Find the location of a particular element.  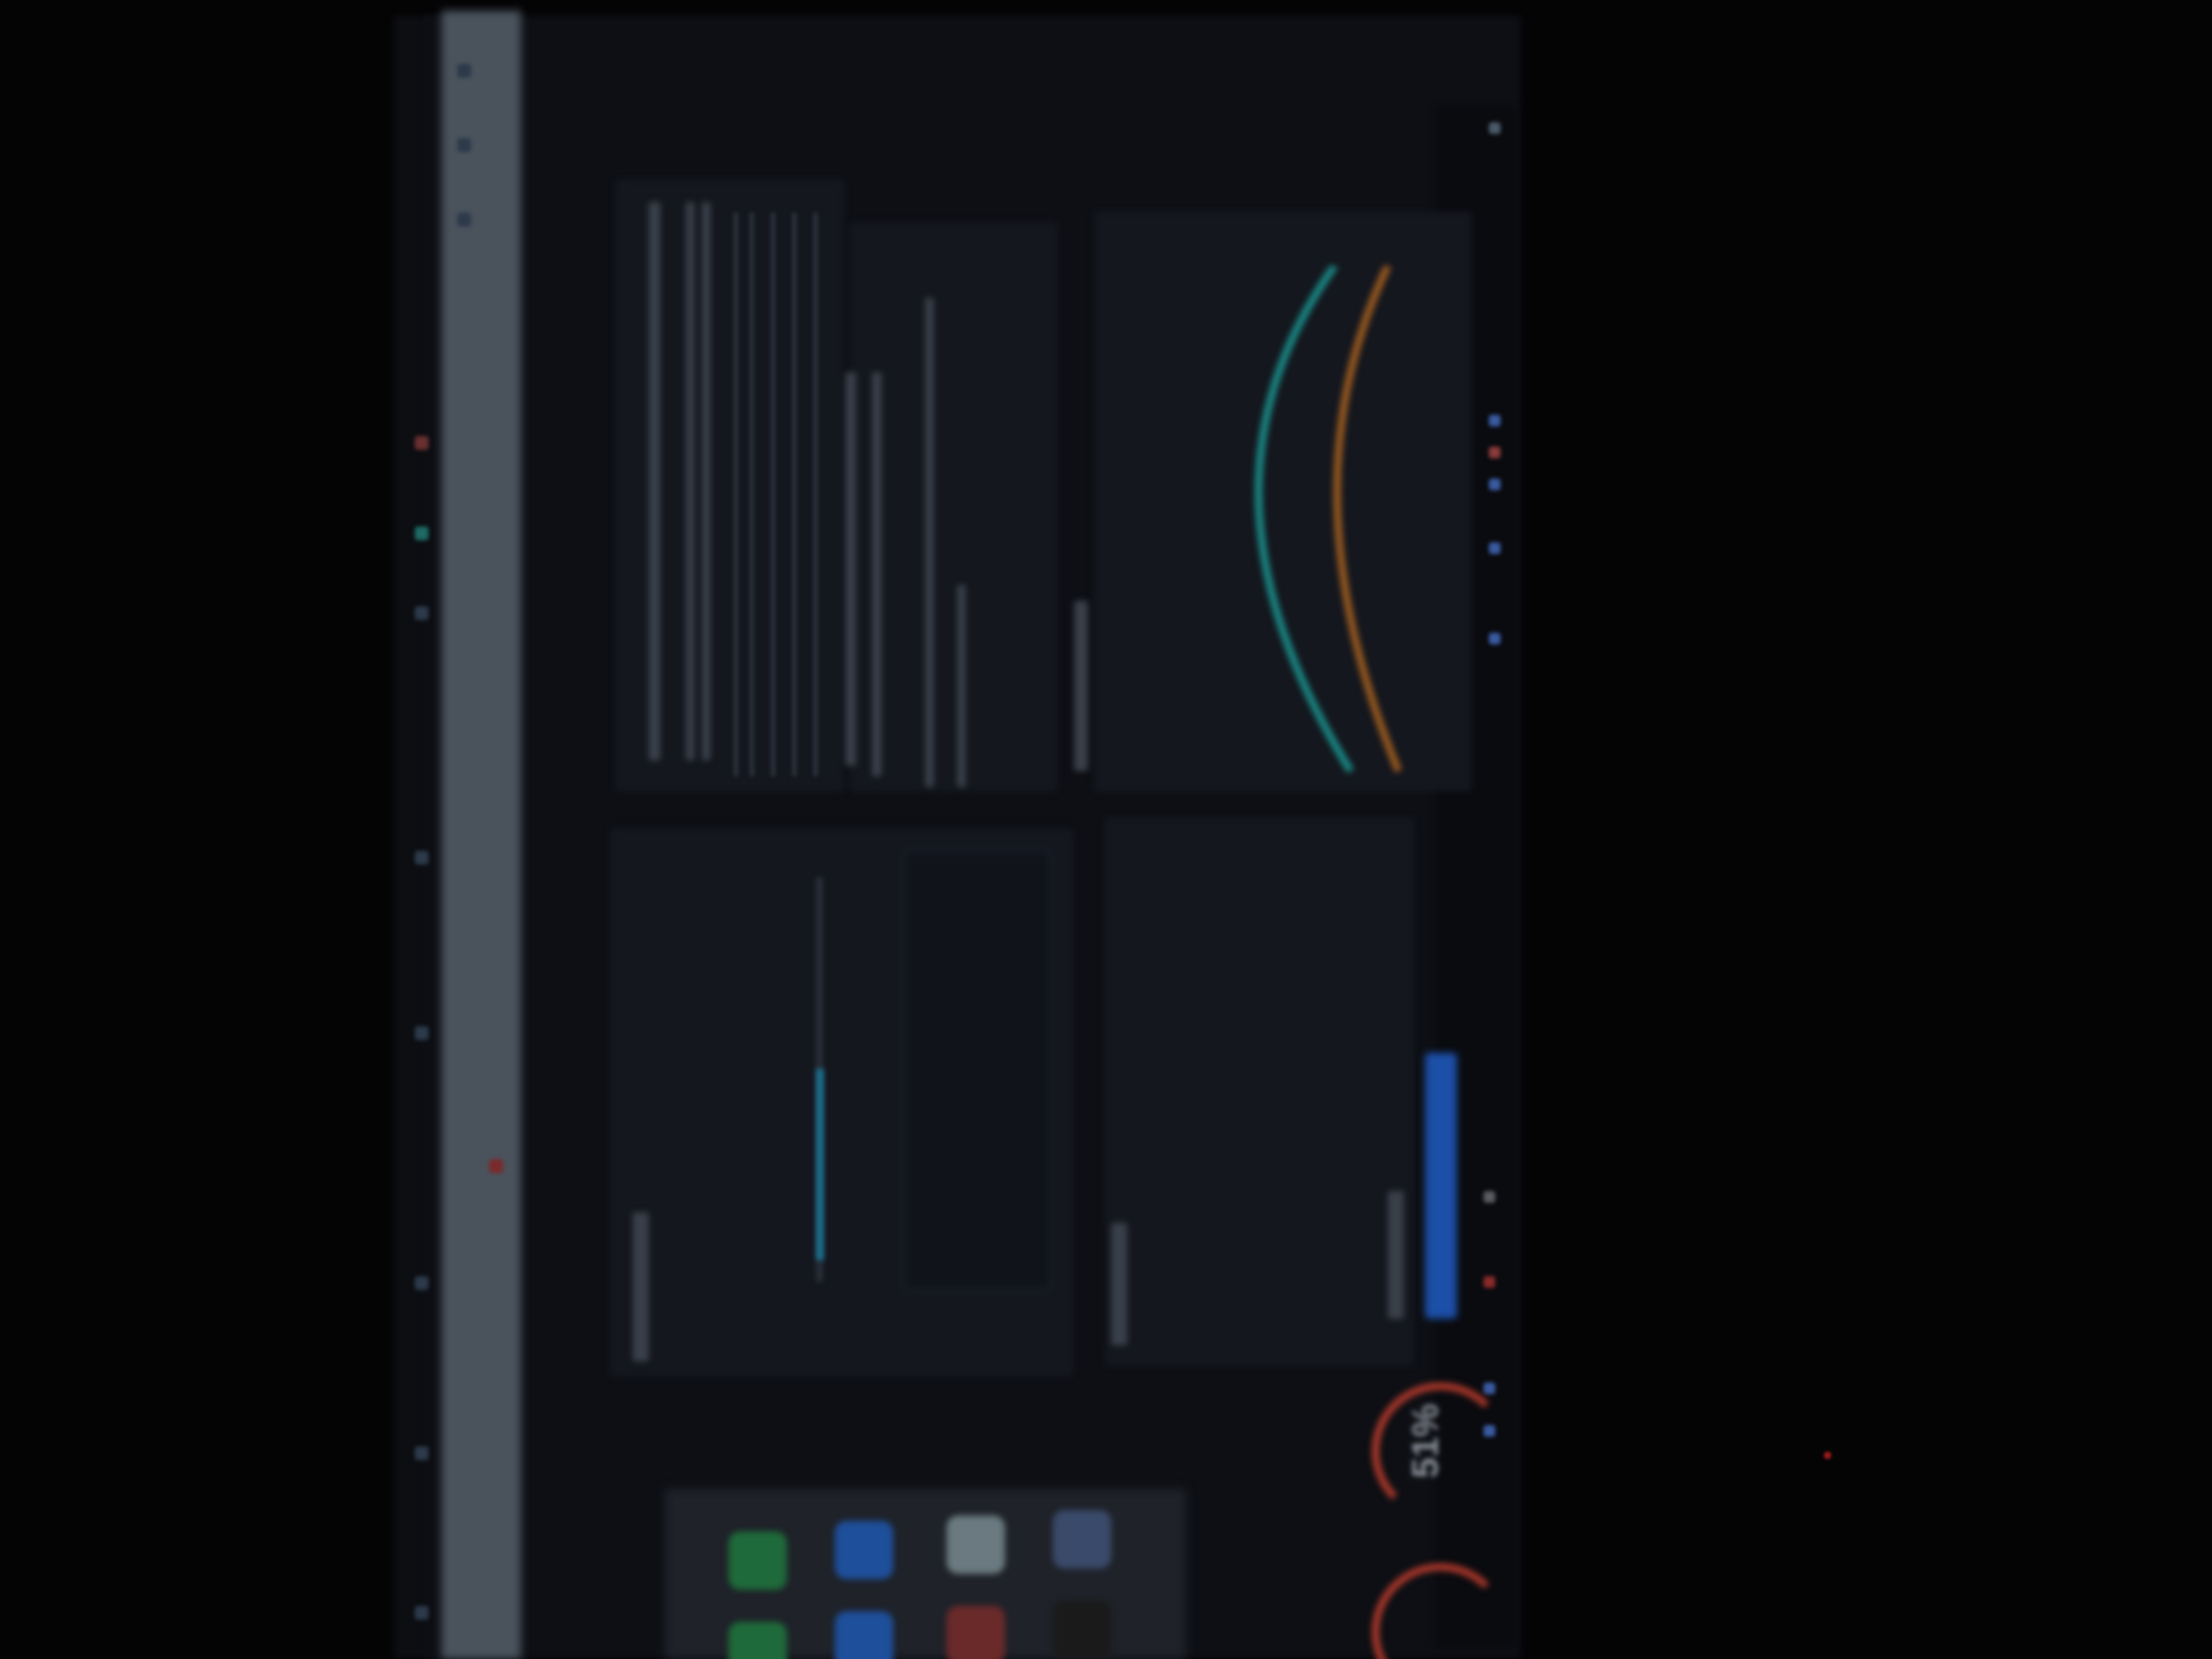

phone-icon is located at coordinates (757, 1560).